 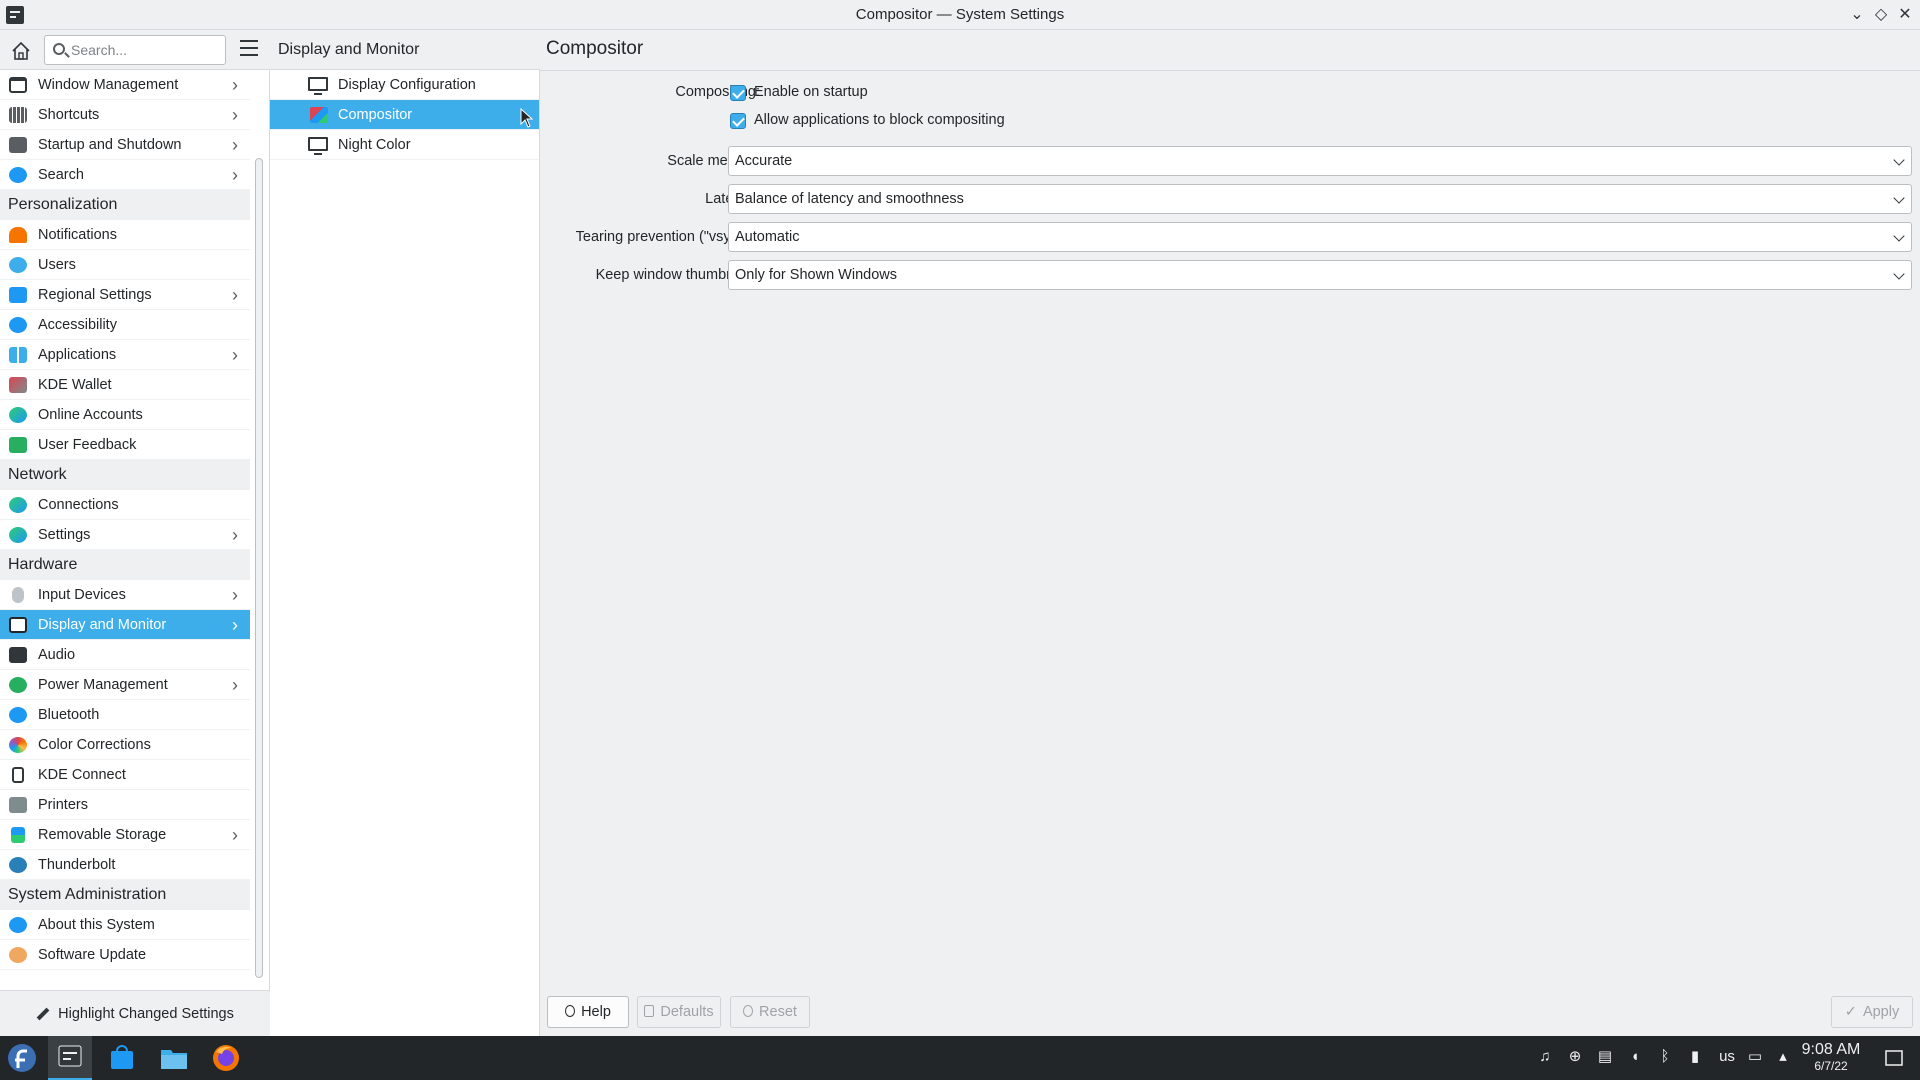 I want to click on sidebar-item-label: Bluetooth, so click(x=69, y=715).